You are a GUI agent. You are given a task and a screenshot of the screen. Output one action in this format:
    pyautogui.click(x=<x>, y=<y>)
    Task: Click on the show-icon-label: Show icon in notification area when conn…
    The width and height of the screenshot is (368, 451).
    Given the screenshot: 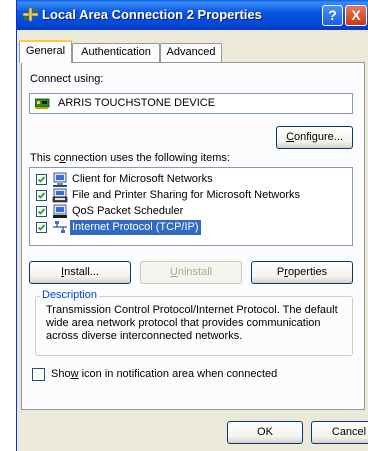 What is the action you would take?
    pyautogui.click(x=164, y=374)
    